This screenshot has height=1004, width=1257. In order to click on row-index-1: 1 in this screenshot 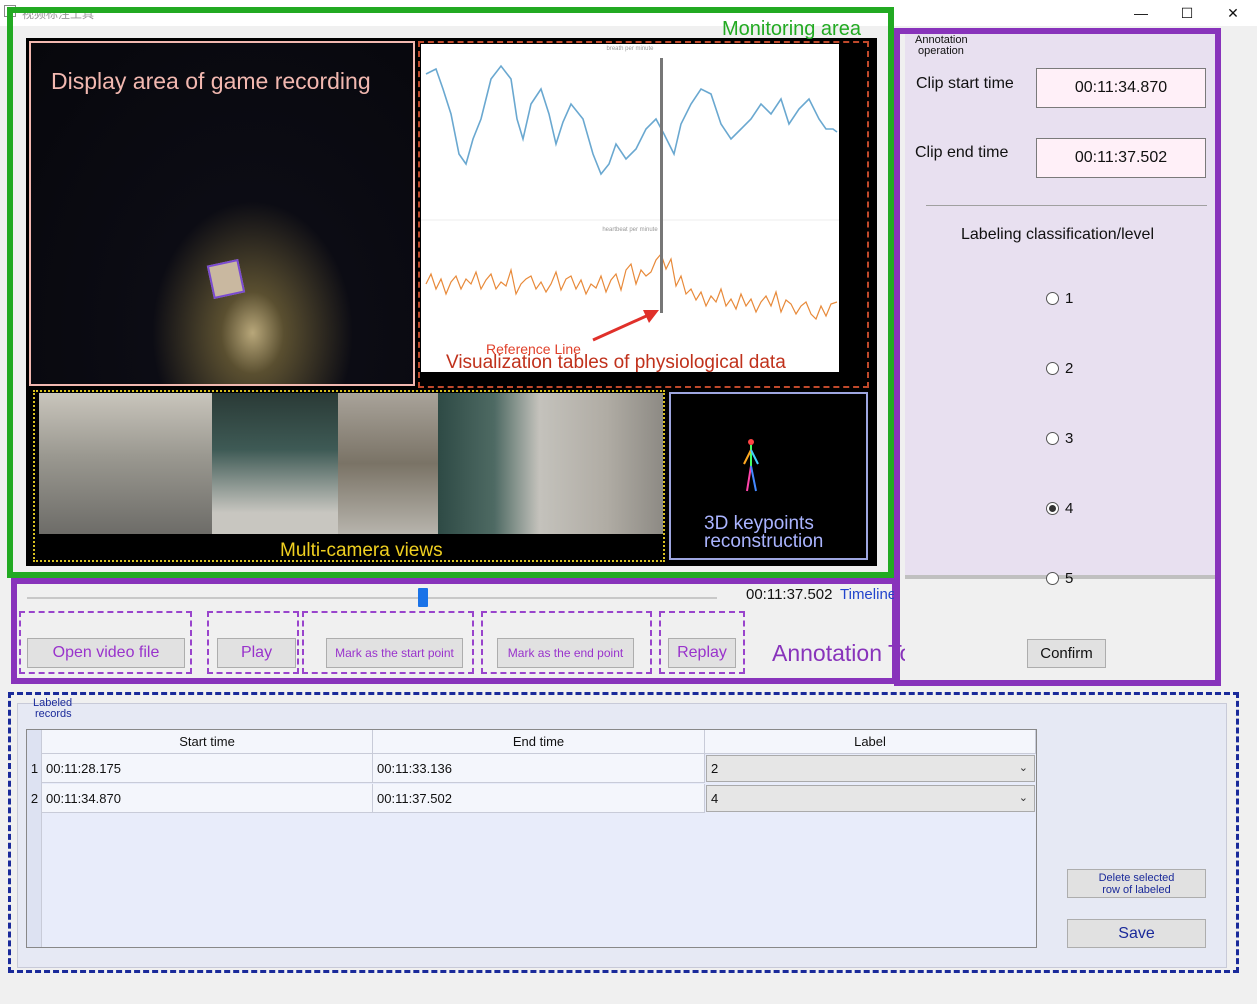, I will do `click(34, 768)`.